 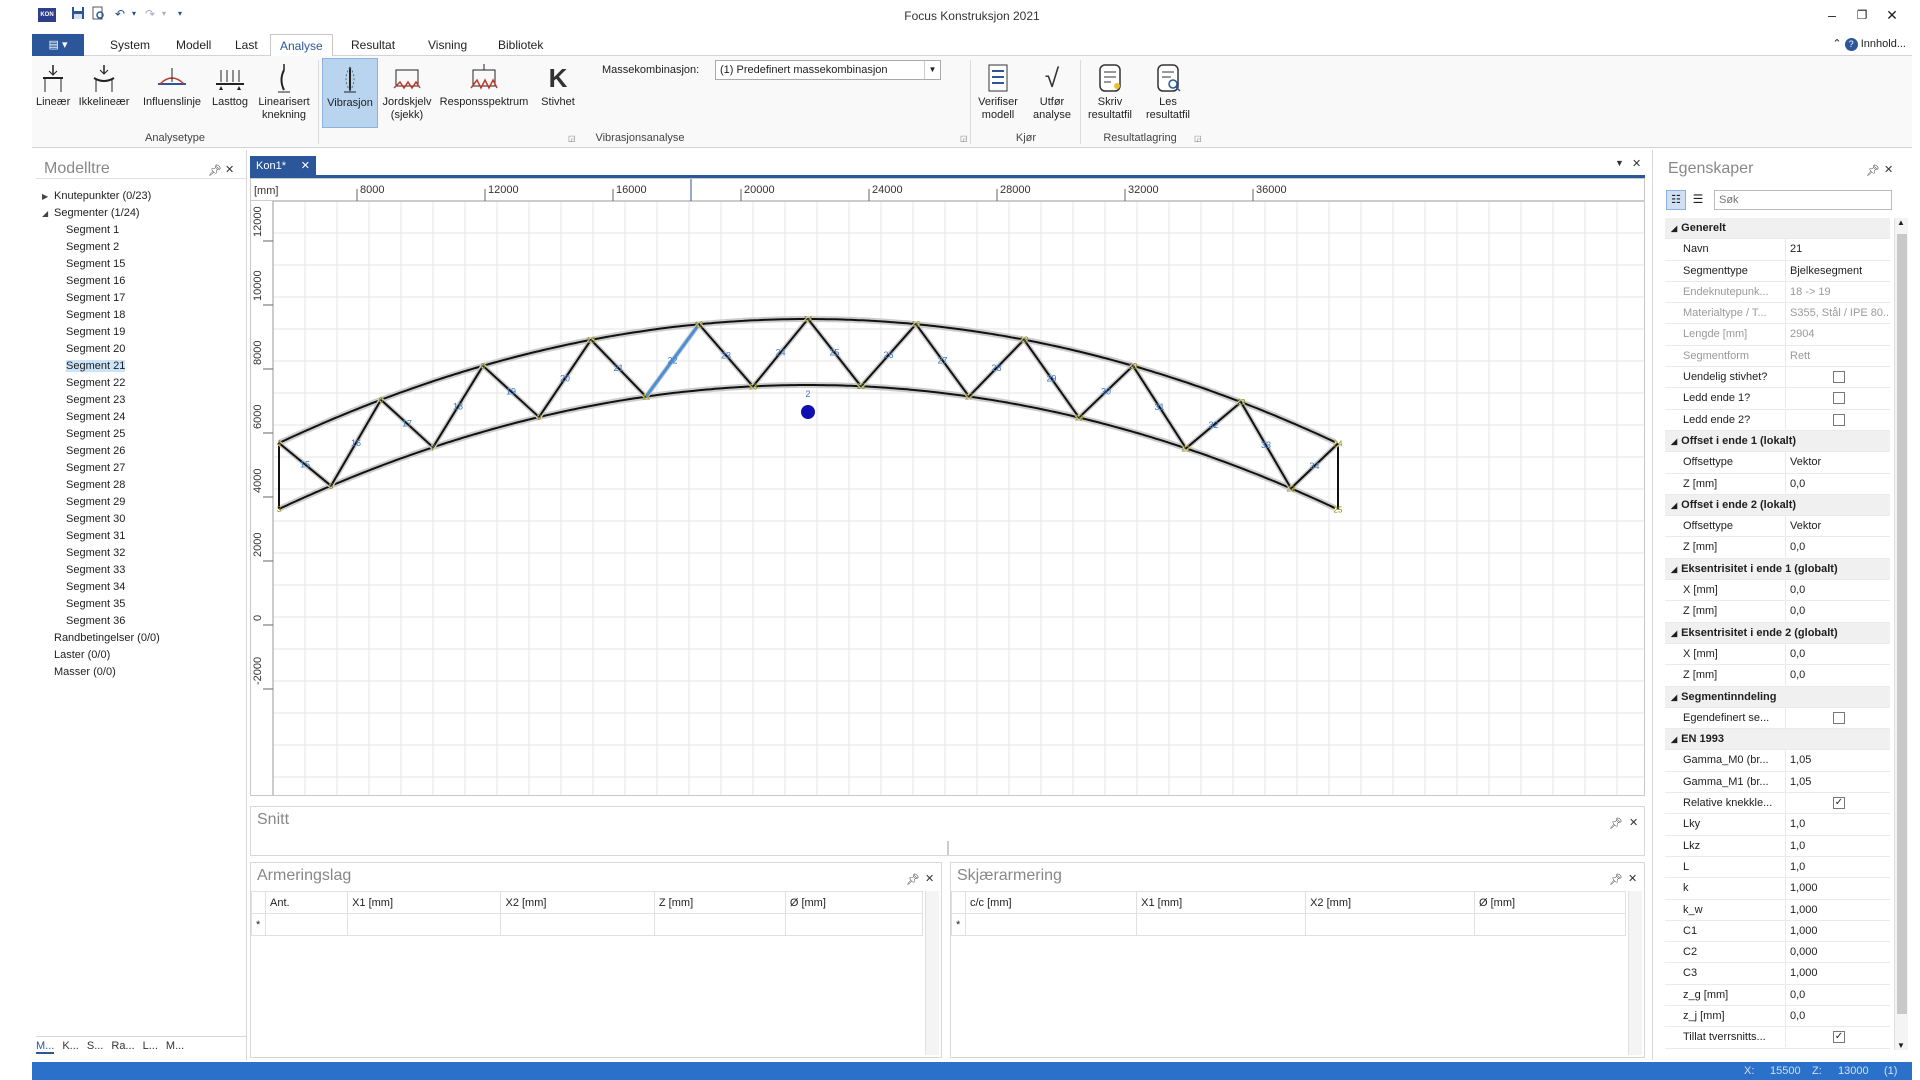 I want to click on resultatlagring-launcher-icon: ◲, so click(x=1198, y=138).